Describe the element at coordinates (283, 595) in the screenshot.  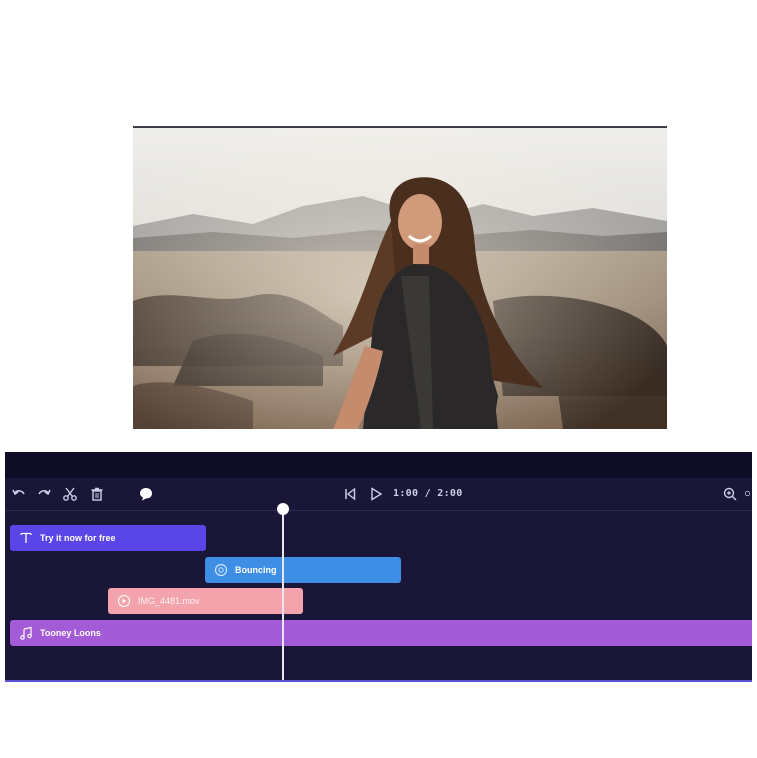
I see `playhead-line` at that location.